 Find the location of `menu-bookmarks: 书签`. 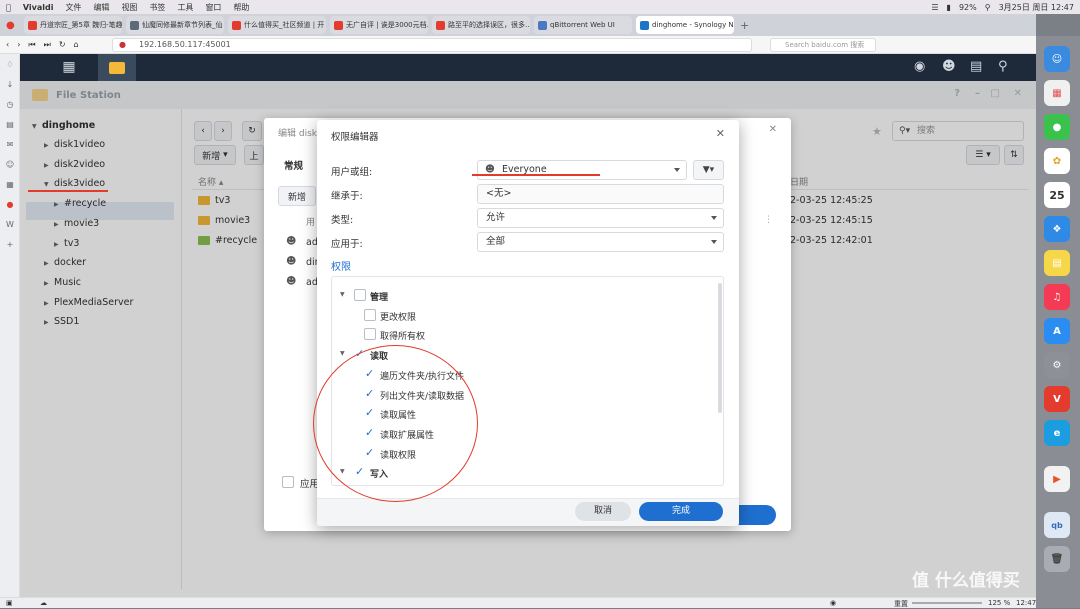

menu-bookmarks: 书签 is located at coordinates (157, 7).